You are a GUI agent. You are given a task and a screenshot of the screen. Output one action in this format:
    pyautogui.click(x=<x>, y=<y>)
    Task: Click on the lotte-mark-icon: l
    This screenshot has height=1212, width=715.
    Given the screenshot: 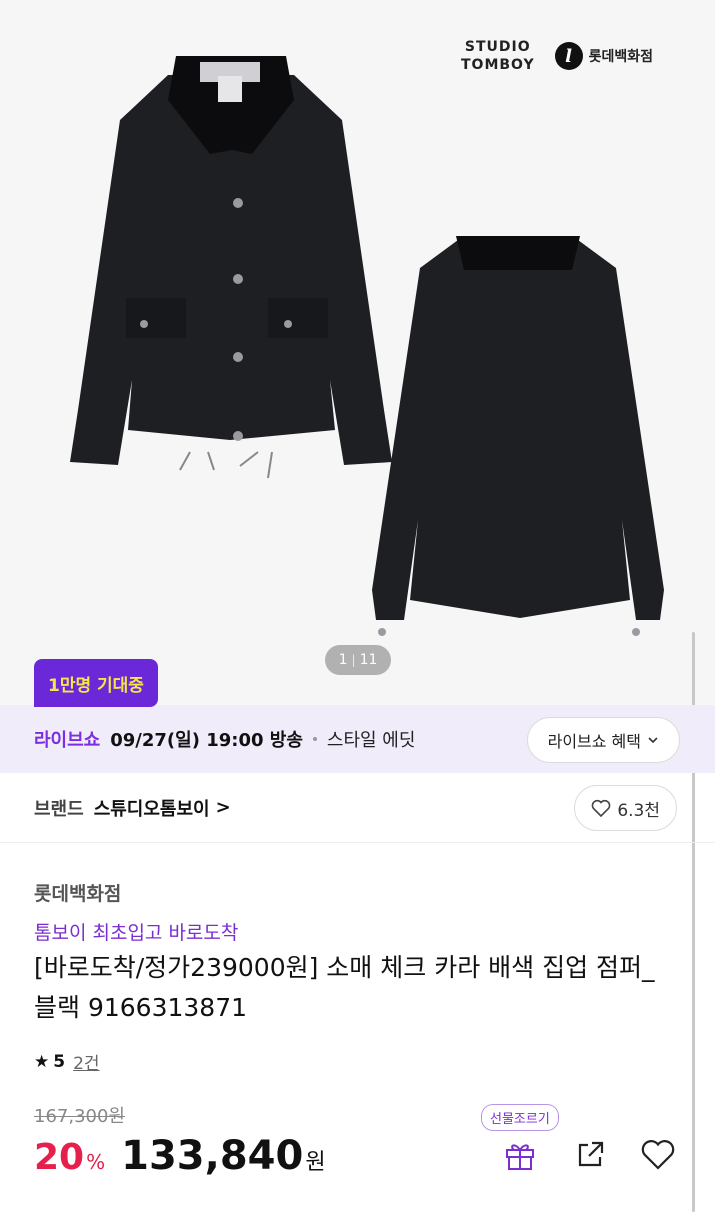 What is the action you would take?
    pyautogui.click(x=568, y=56)
    